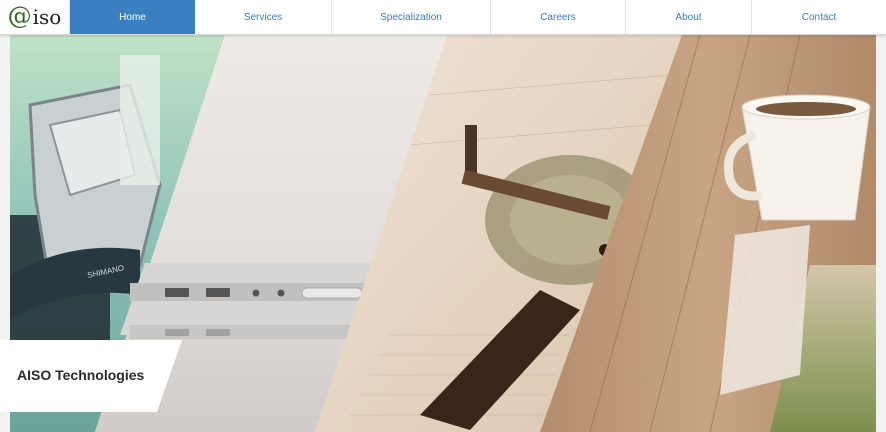  What do you see at coordinates (558, 17) in the screenshot?
I see `nav-careers: Careers` at bounding box center [558, 17].